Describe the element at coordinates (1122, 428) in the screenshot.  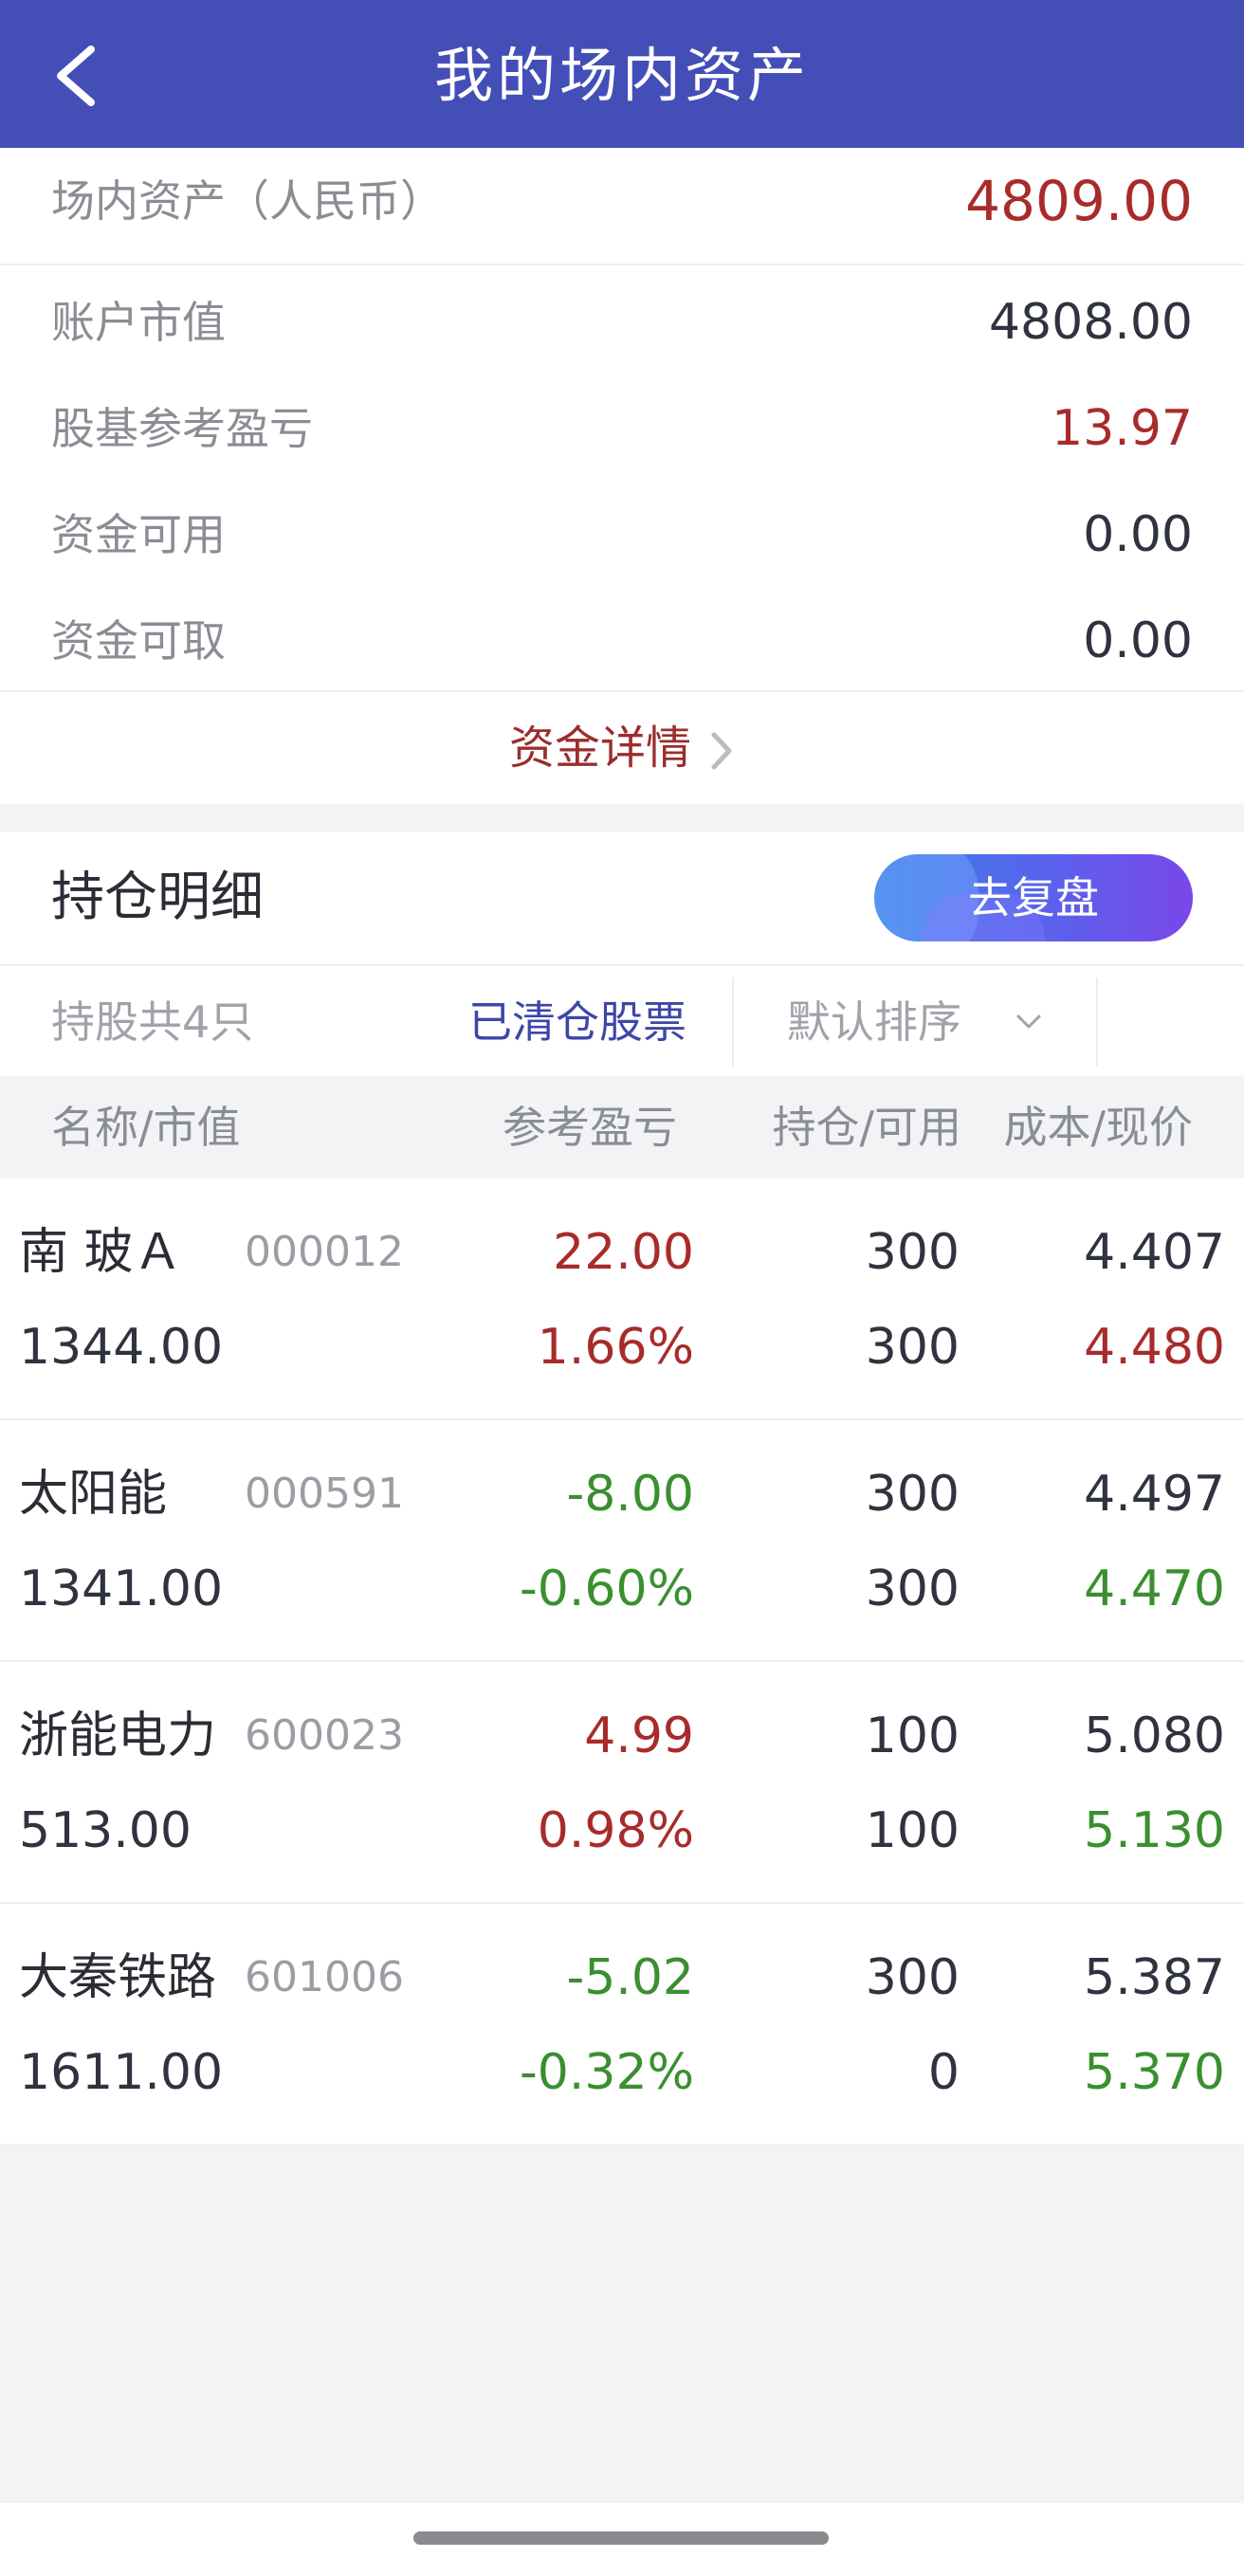
I see `asset-value: 13.97` at that location.